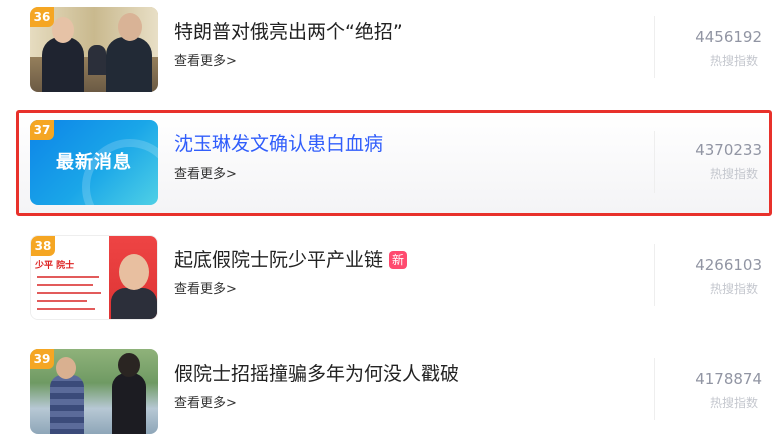  What do you see at coordinates (43, 246) in the screenshot?
I see `rank-badge: 38` at bounding box center [43, 246].